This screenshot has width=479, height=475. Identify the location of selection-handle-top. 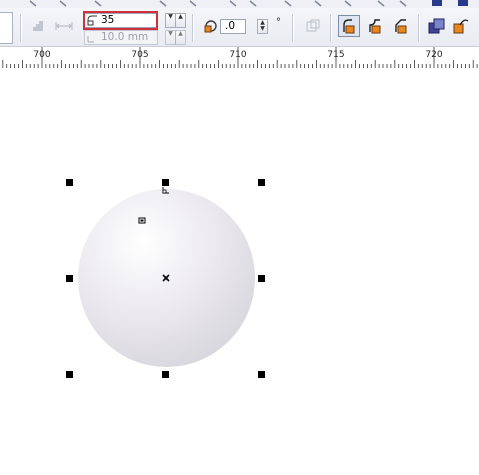
(165, 182).